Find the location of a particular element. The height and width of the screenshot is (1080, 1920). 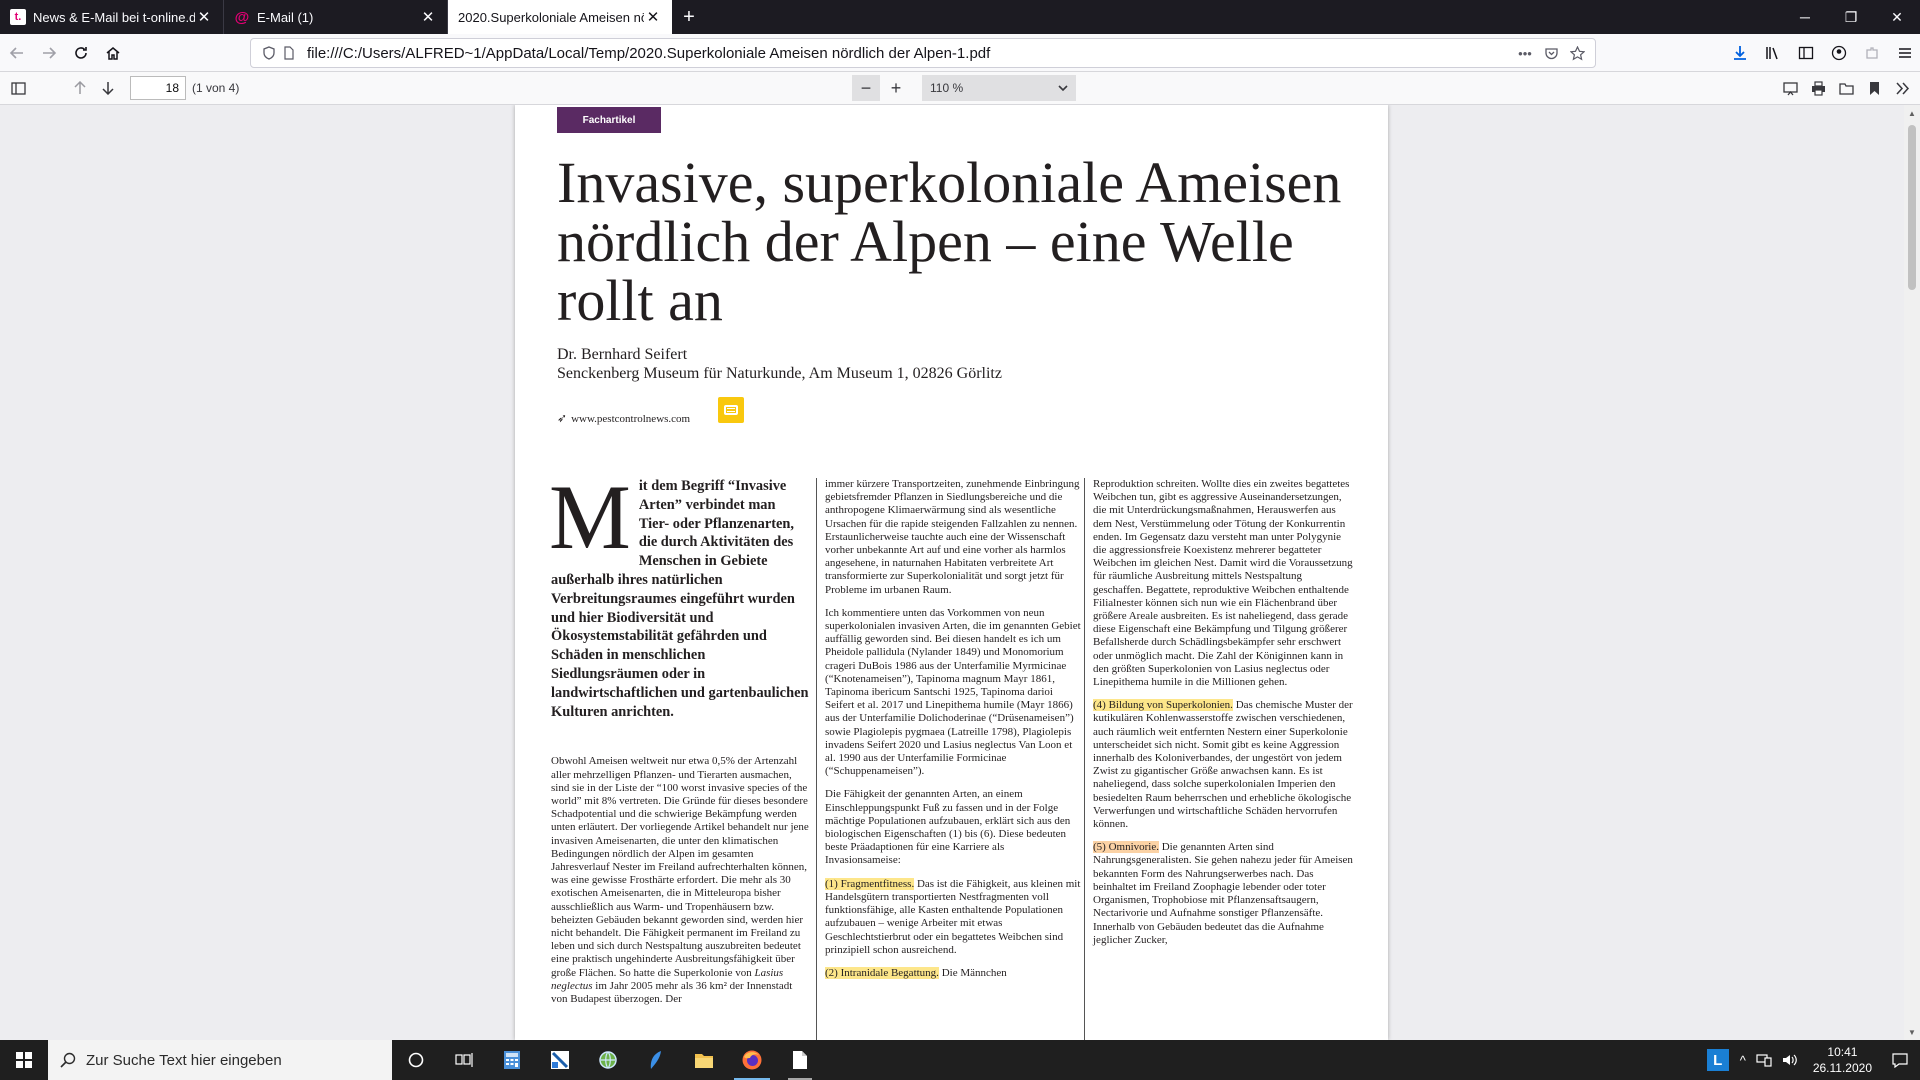

minimize-button: ─ is located at coordinates (1805, 17).